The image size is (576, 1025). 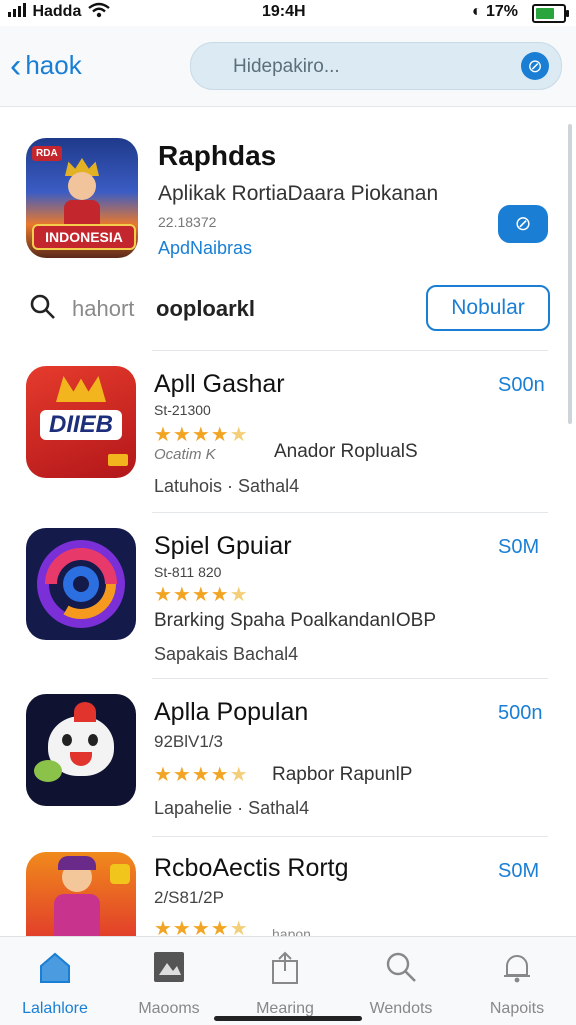 What do you see at coordinates (82, 192) in the screenshot?
I see `character-illustration` at bounding box center [82, 192].